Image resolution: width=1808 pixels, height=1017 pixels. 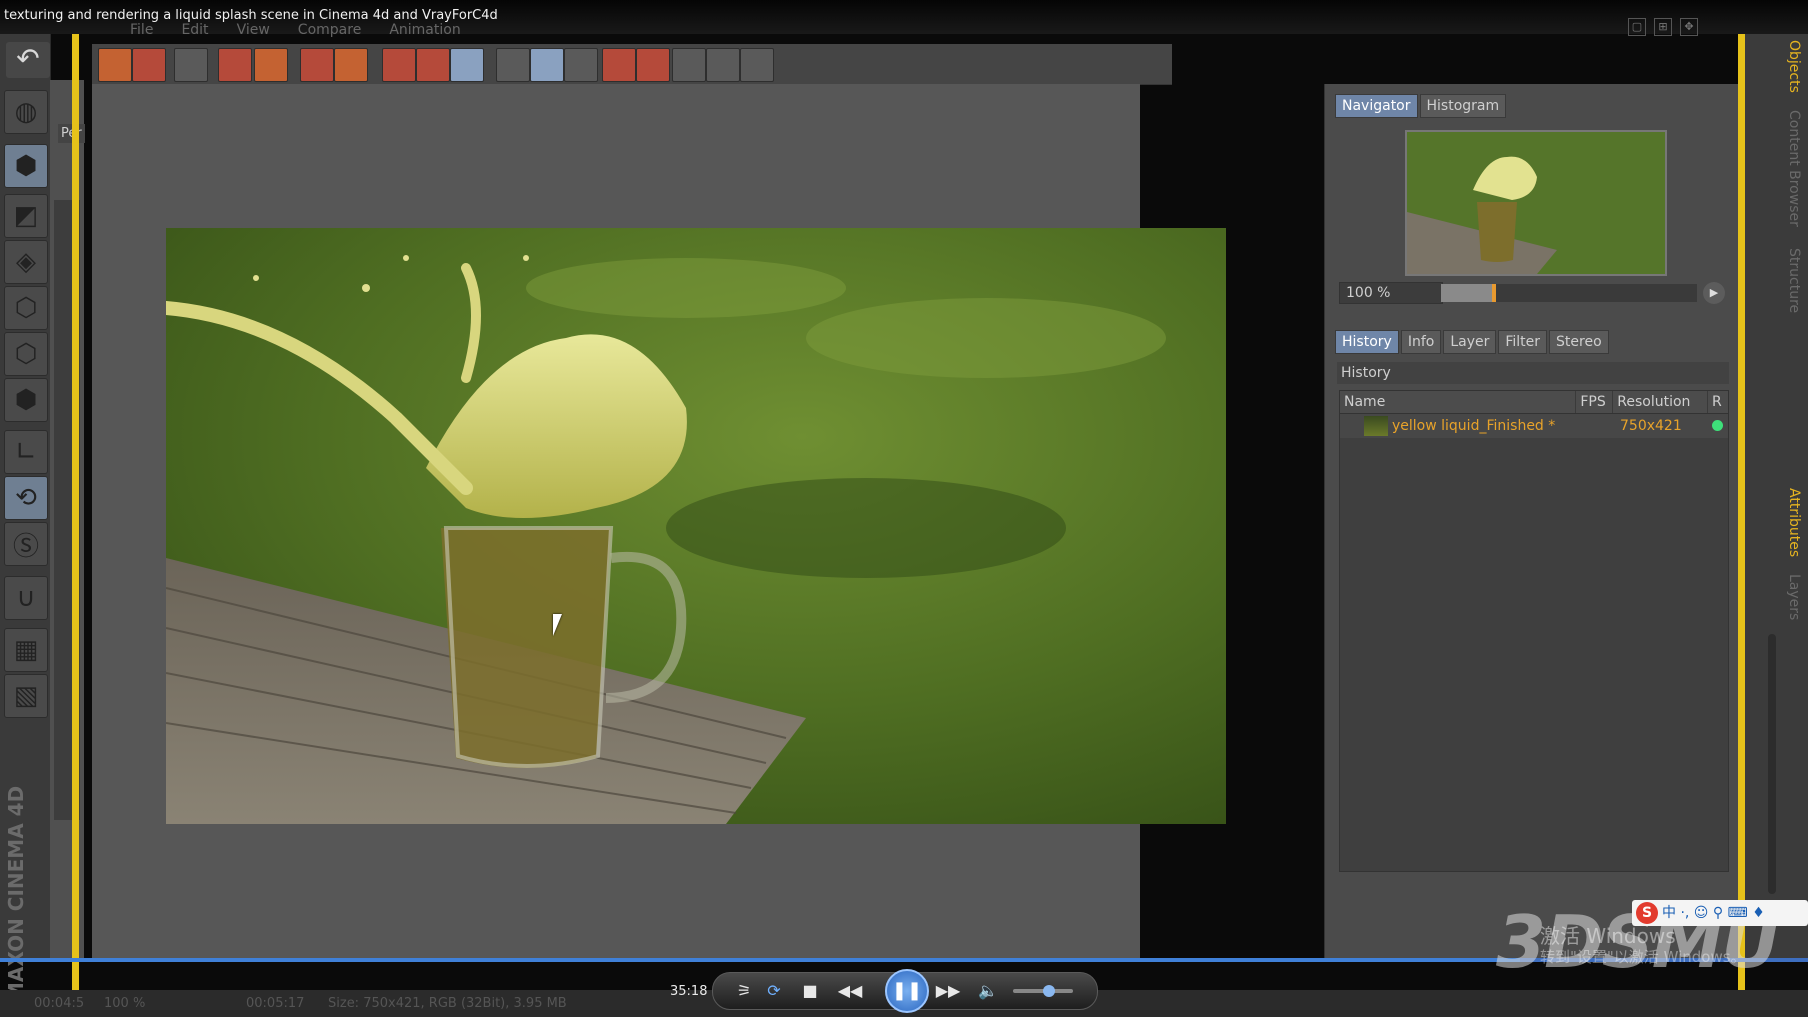 I want to click on history-table-header: Name FPS Resolution R, so click(x=1534, y=402).